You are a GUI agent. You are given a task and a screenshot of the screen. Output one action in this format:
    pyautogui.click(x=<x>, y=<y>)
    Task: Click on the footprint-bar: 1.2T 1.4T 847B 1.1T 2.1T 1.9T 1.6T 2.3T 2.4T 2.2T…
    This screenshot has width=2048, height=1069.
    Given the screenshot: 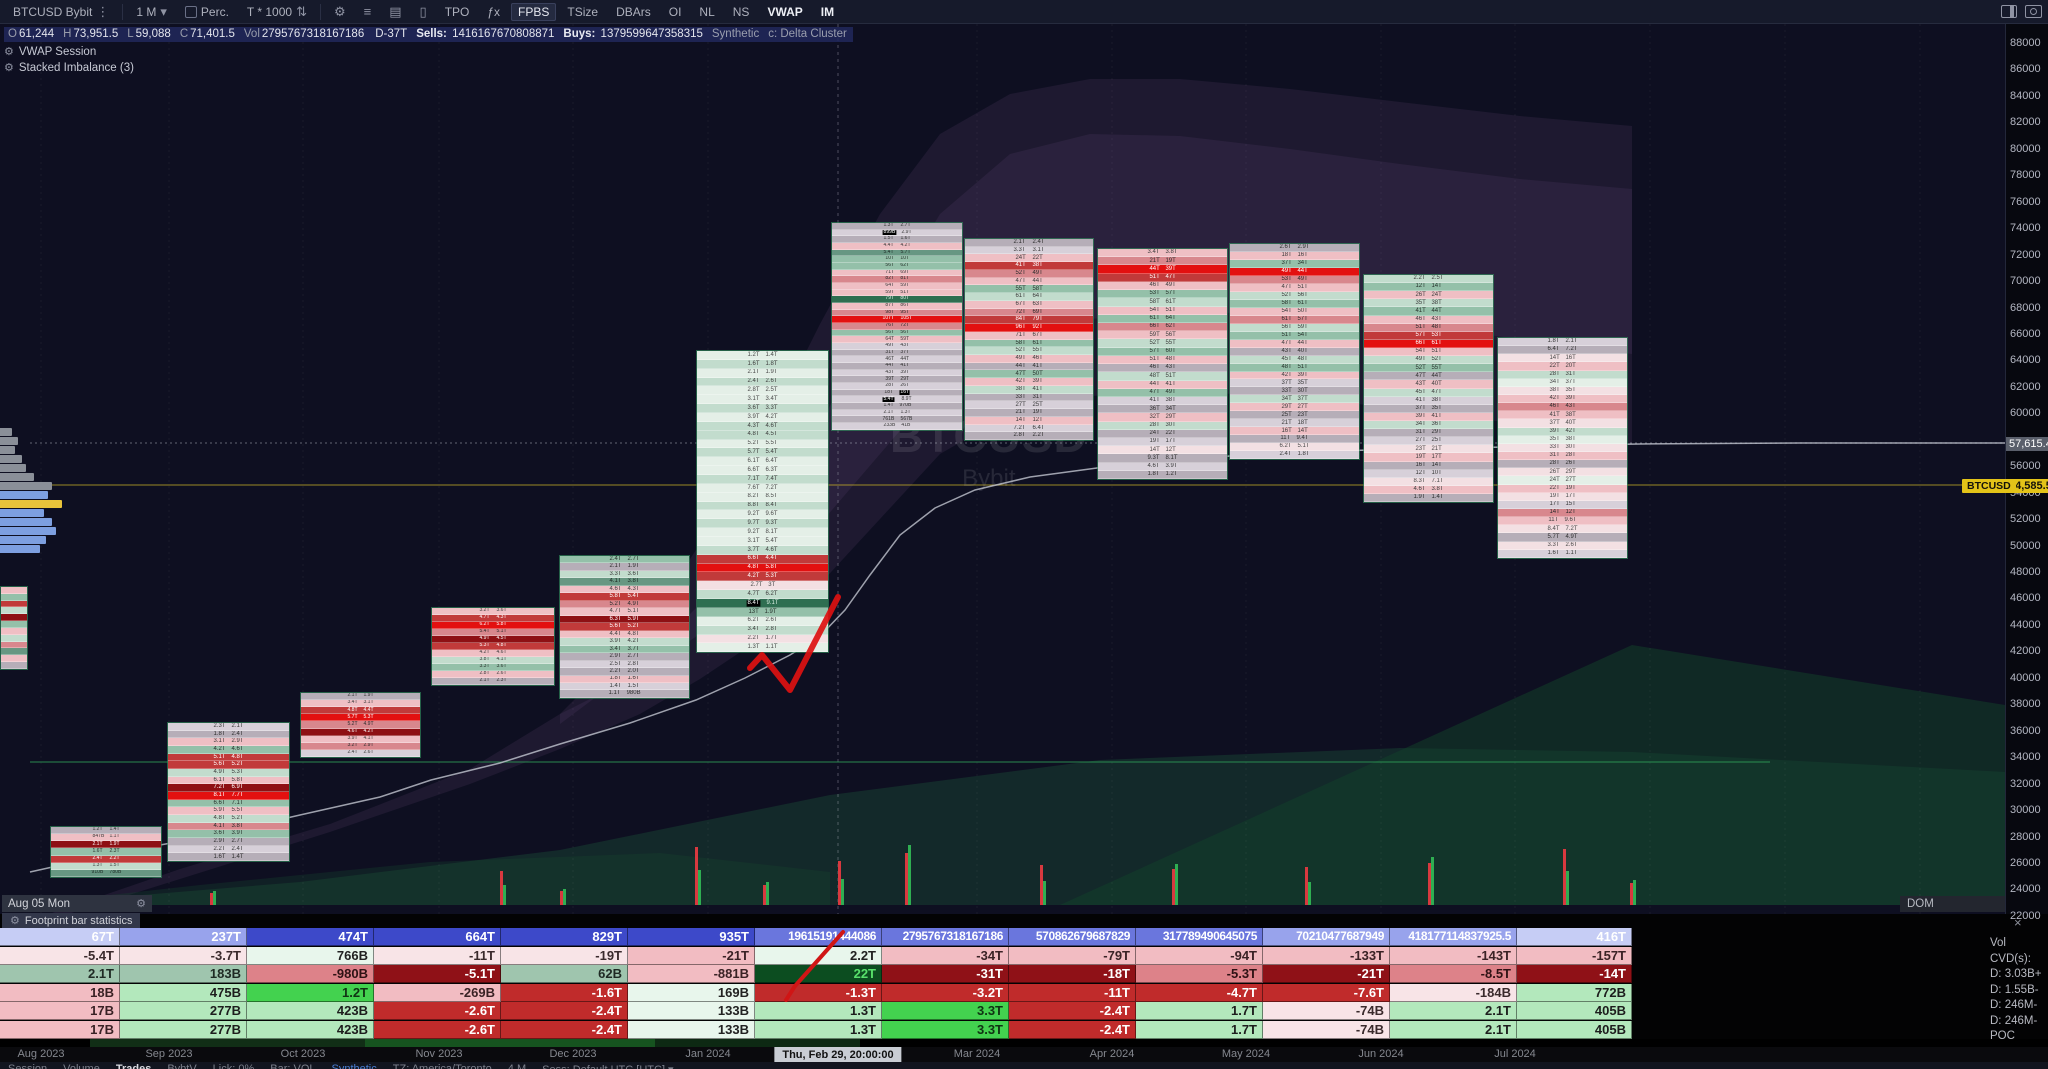 What is the action you would take?
    pyautogui.click(x=106, y=852)
    